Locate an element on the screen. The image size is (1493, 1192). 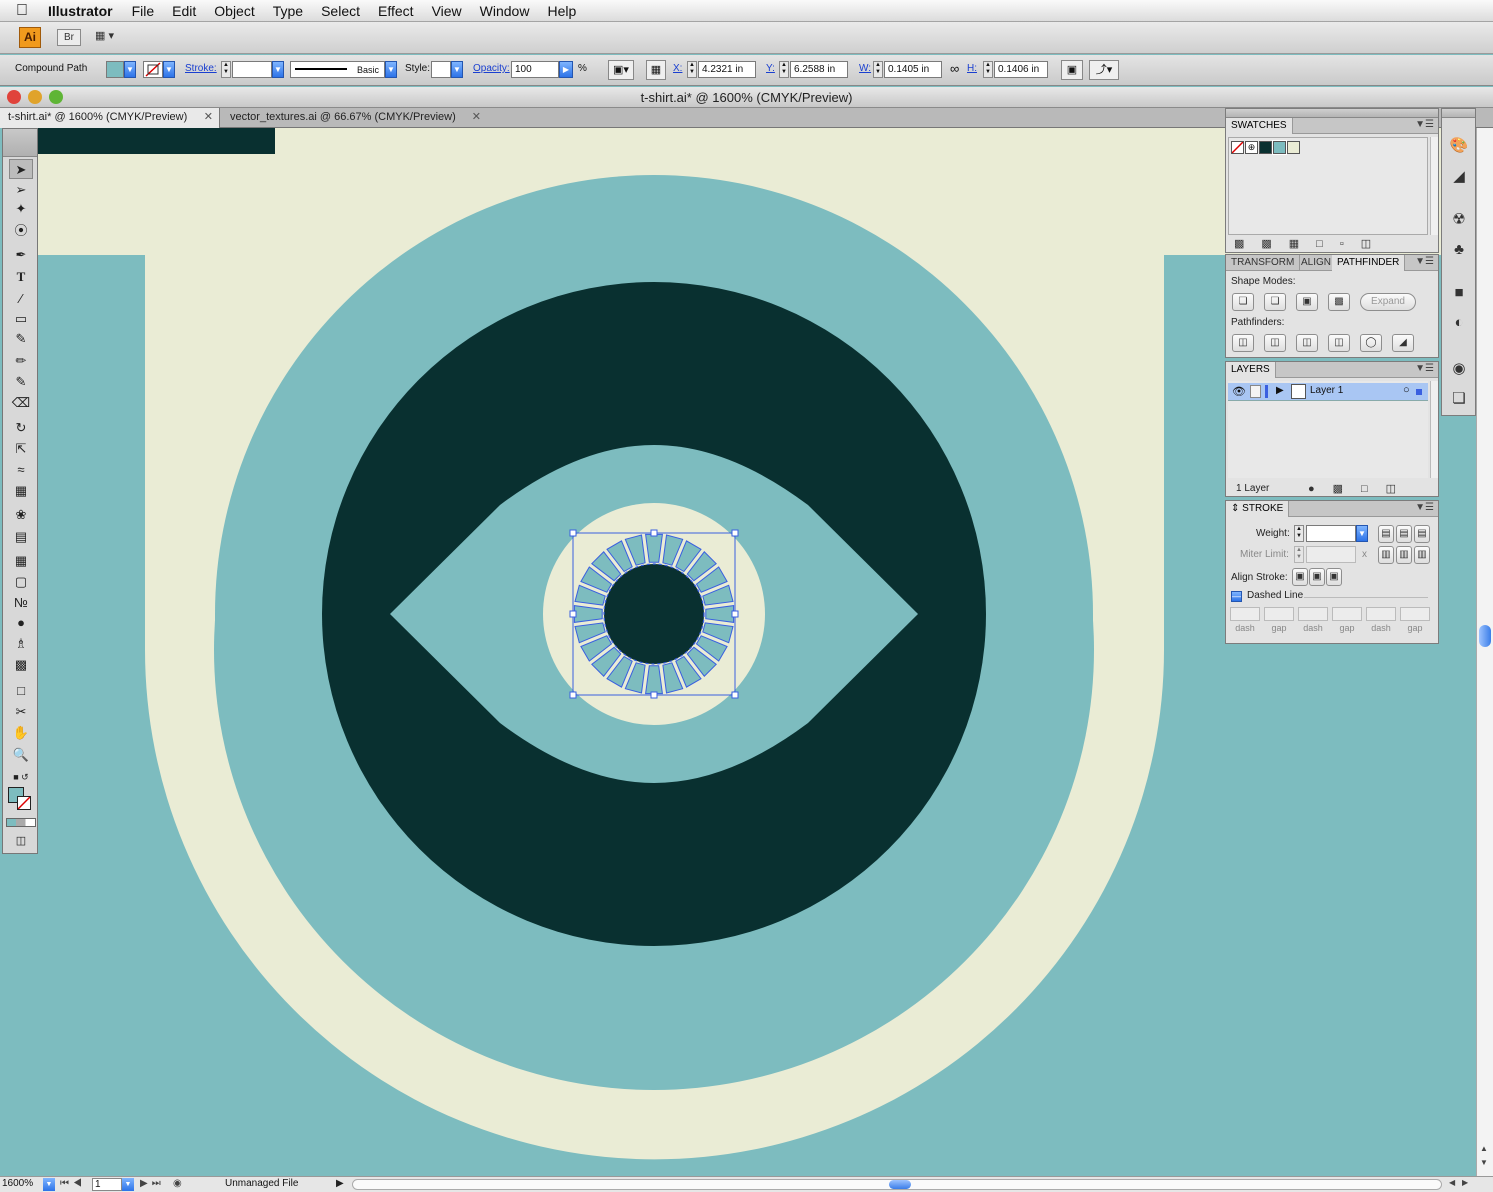
menu-object: Object is located at coordinates (234, 11).